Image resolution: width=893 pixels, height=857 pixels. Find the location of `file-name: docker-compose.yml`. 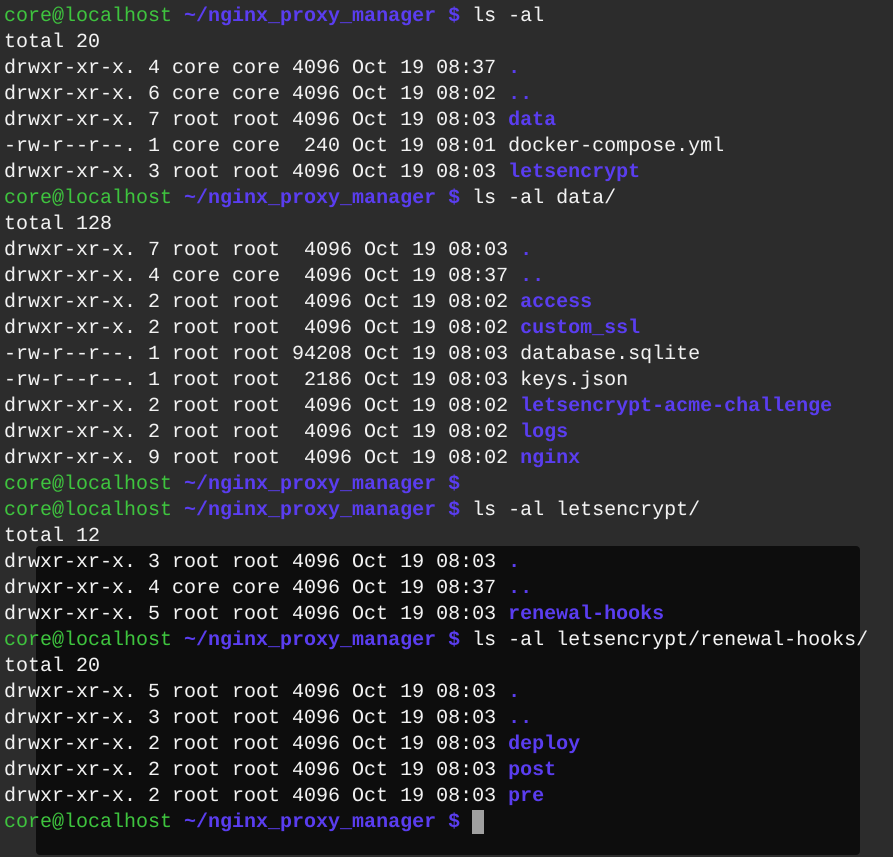

file-name: docker-compose.yml is located at coordinates (616, 147).